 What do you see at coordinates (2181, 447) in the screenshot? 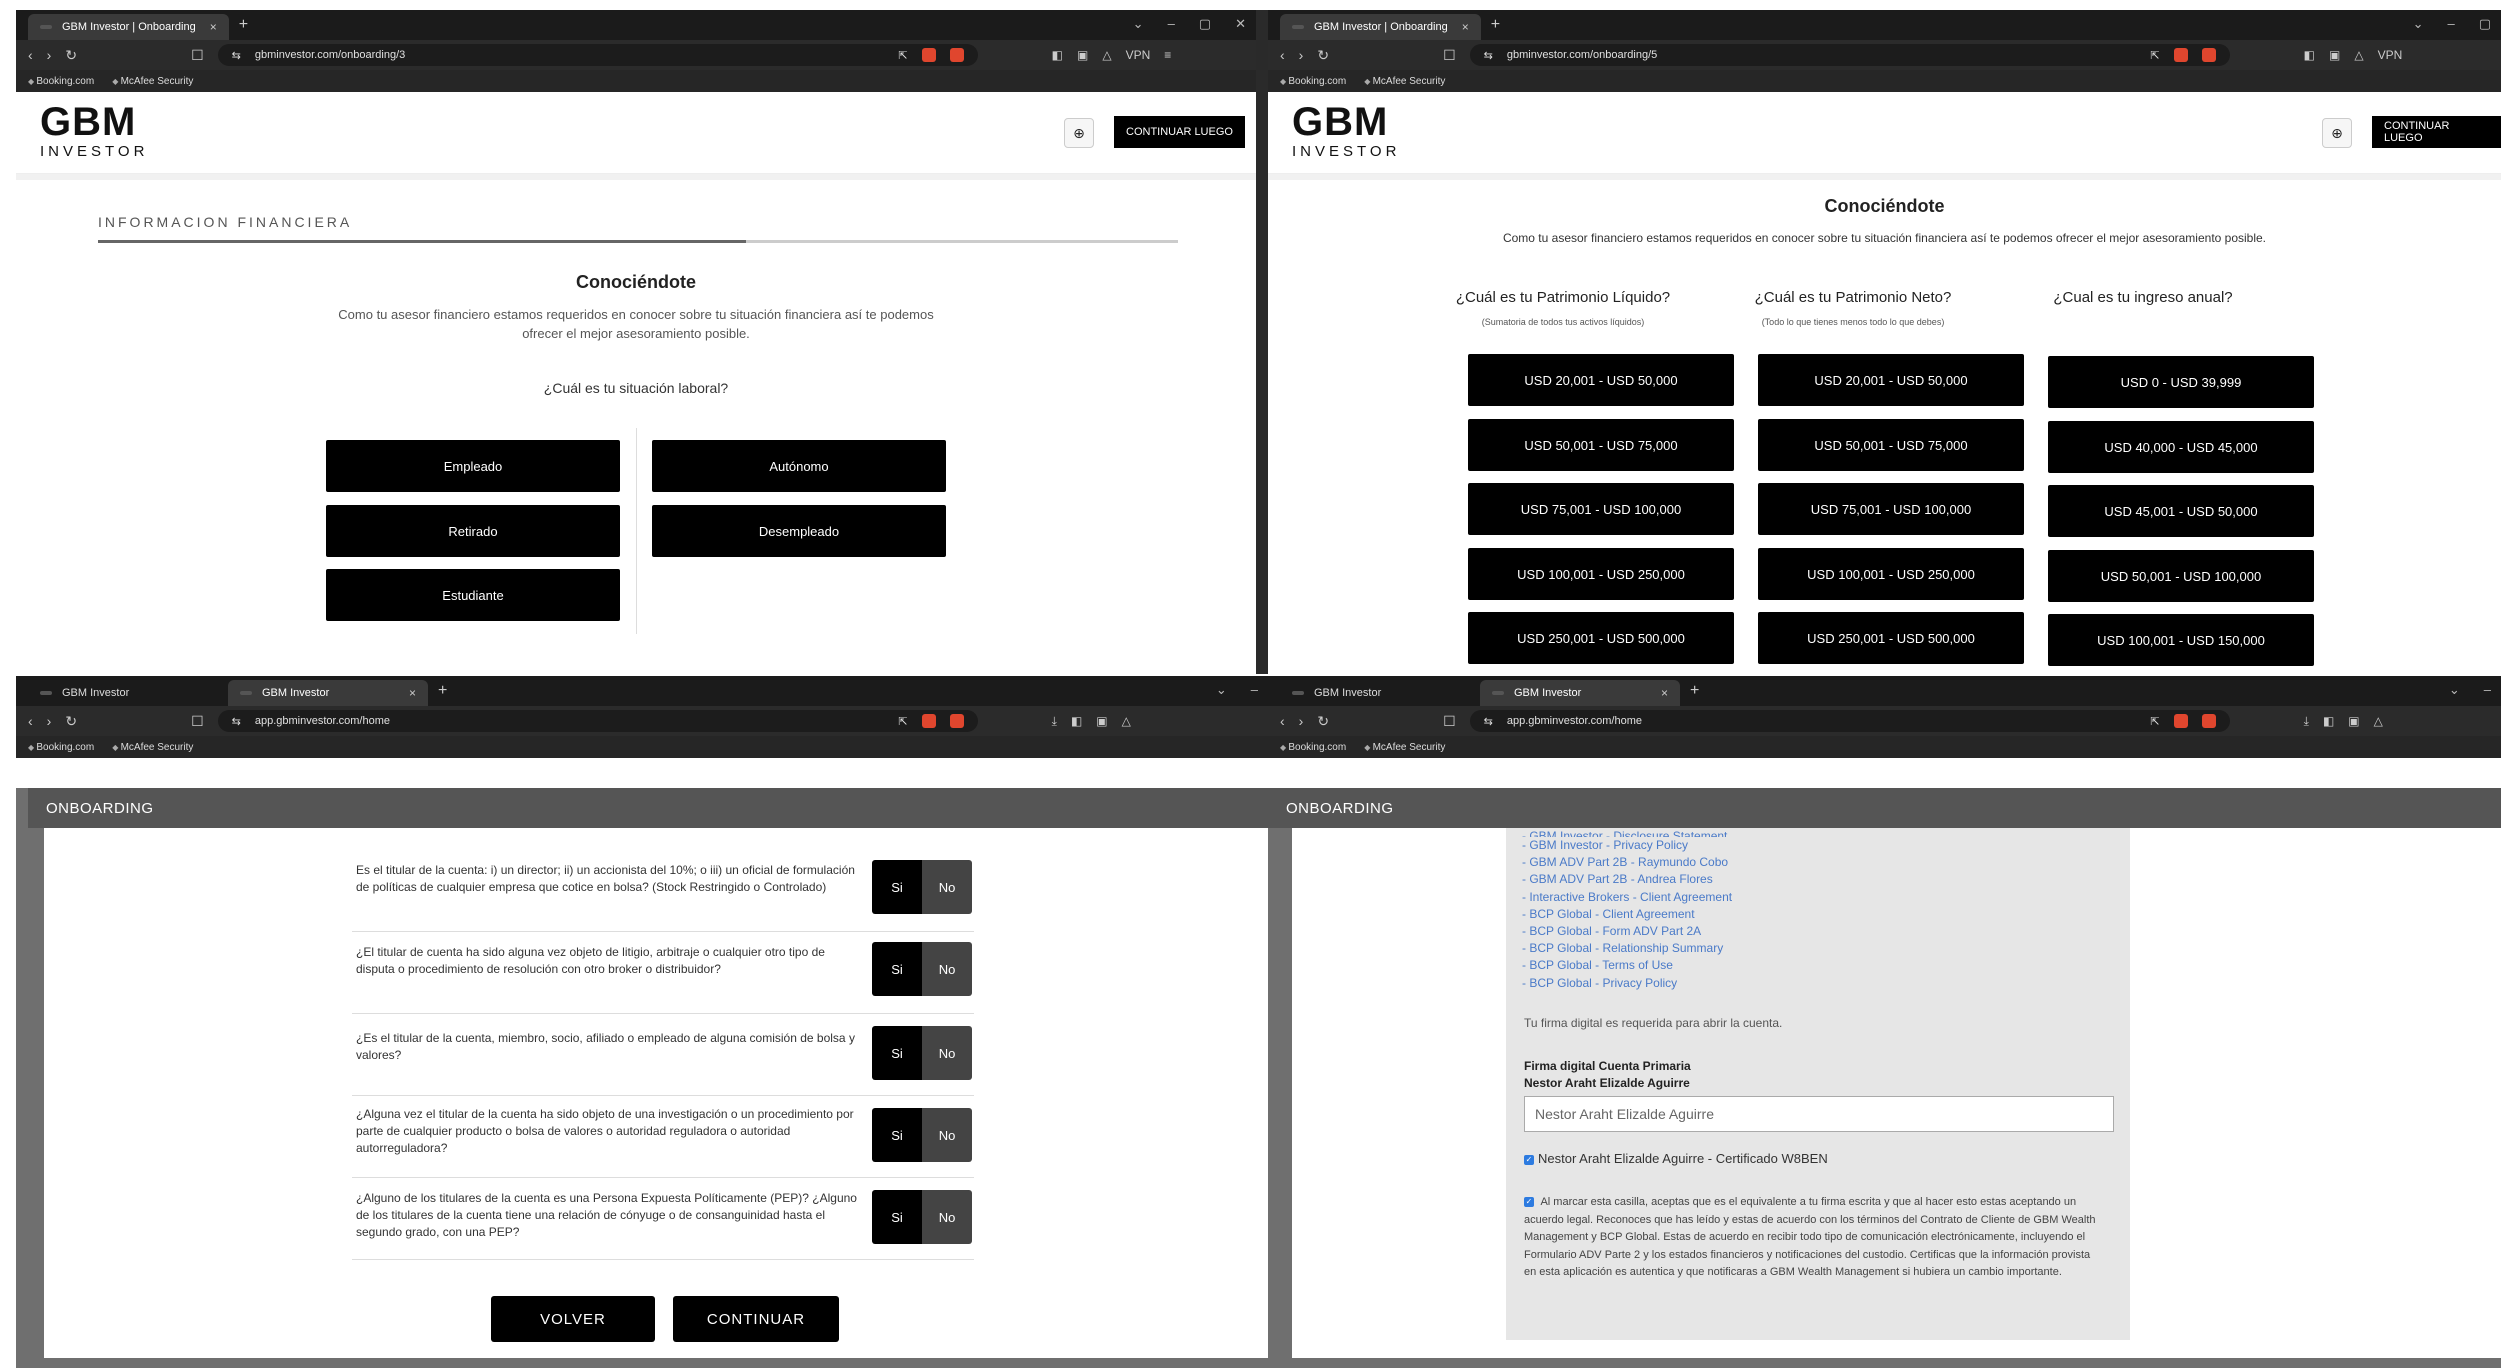
I see `income-option: USD 40,000 - USD 45,000` at bounding box center [2181, 447].